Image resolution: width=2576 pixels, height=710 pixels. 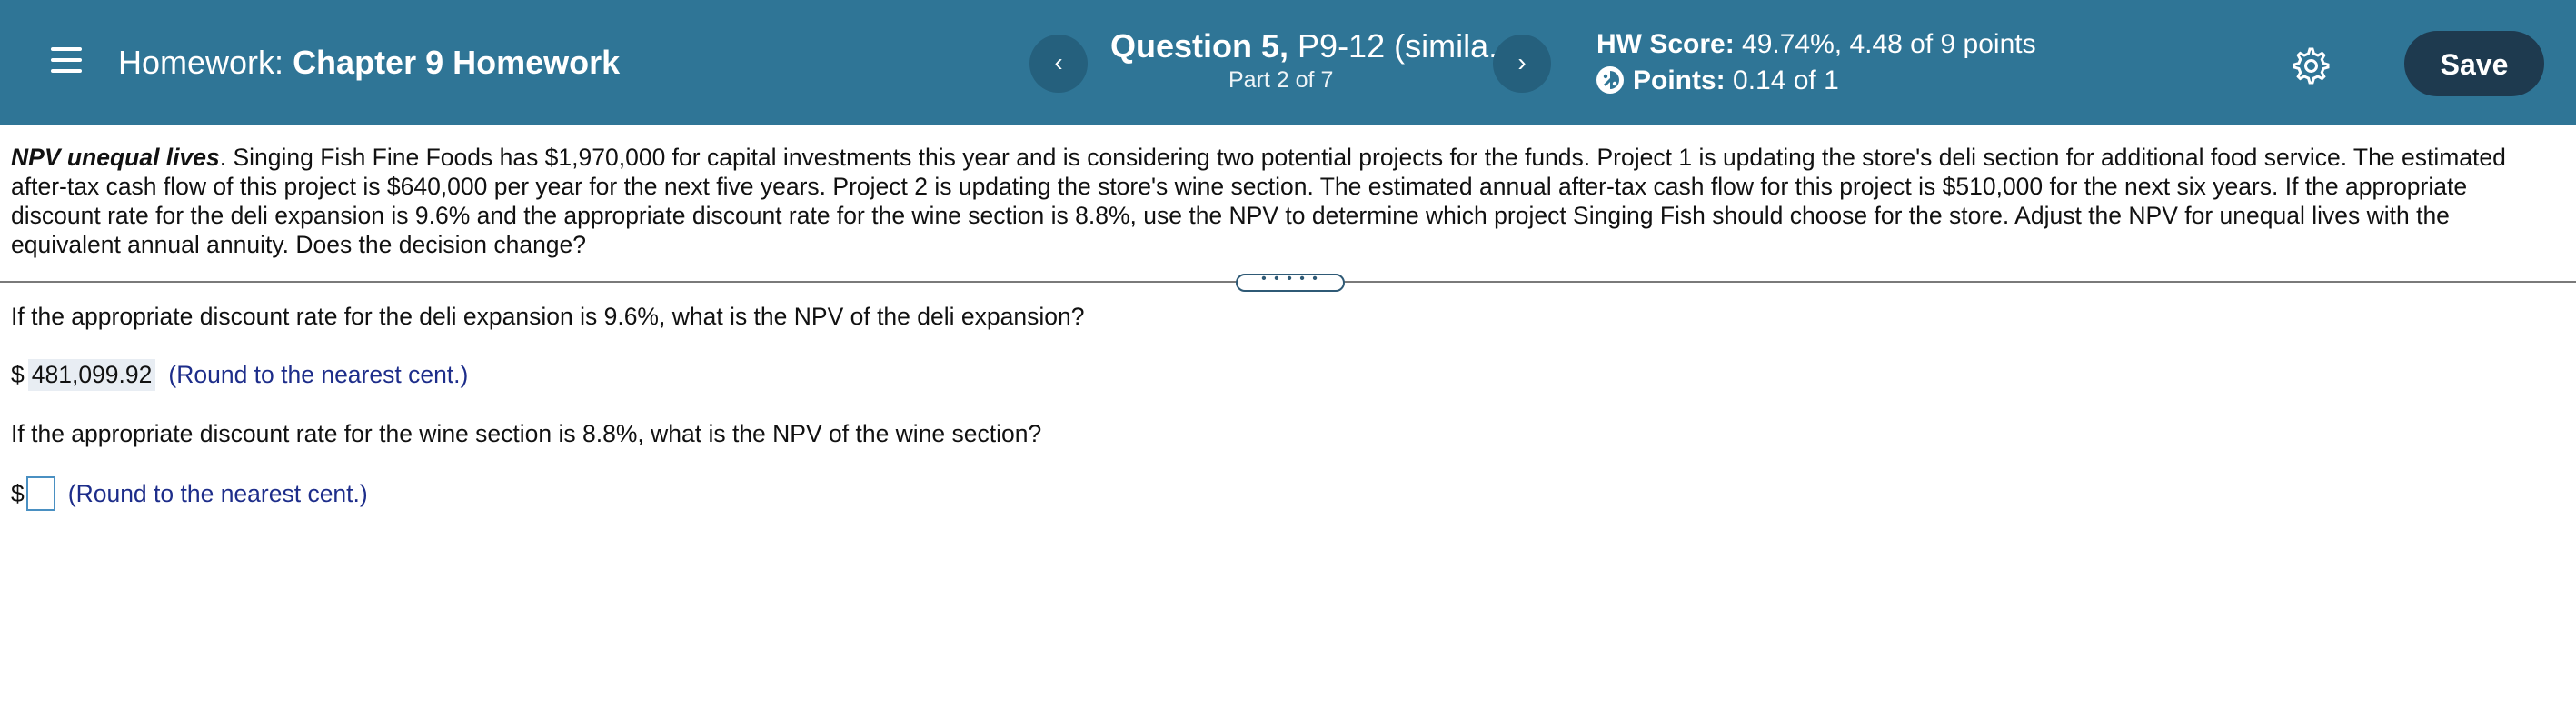 I want to click on answer-2-input, so click(x=40, y=493).